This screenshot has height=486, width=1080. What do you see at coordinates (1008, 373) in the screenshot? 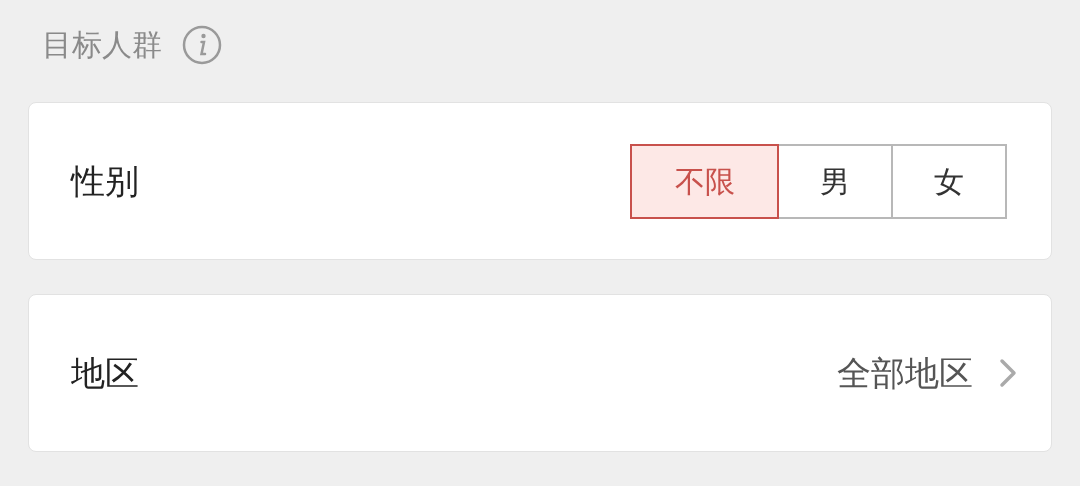
I see `chevron-right-icon` at bounding box center [1008, 373].